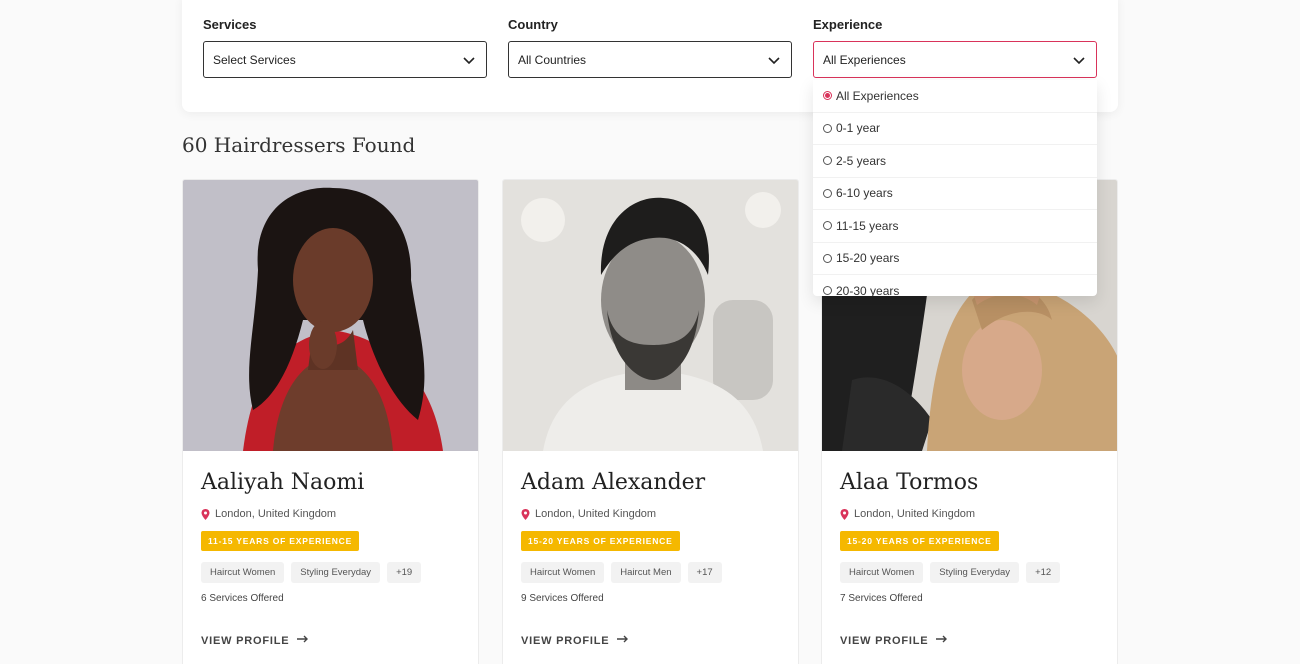 This screenshot has width=1300, height=664. What do you see at coordinates (955, 285) in the screenshot?
I see `experience-option: 20-30 years` at bounding box center [955, 285].